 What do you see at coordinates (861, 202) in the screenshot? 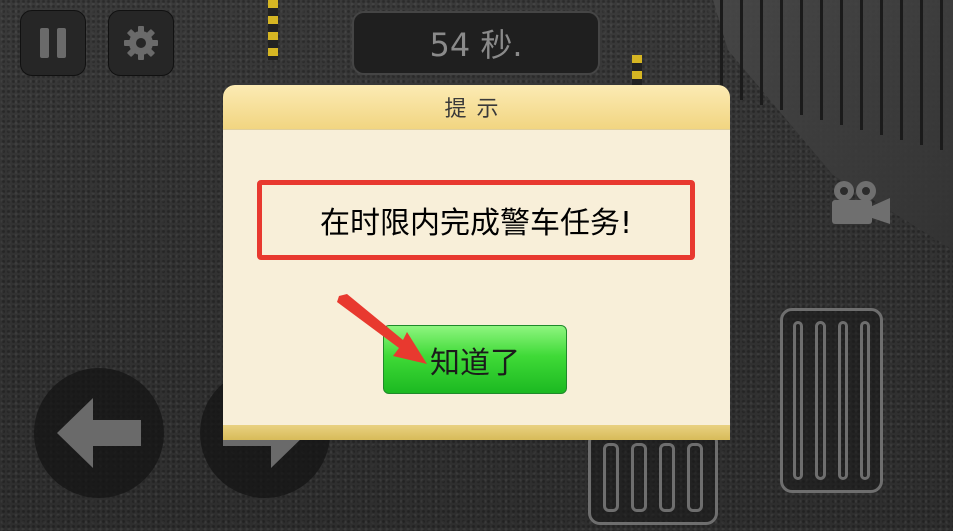
I see `camera-icon` at bounding box center [861, 202].